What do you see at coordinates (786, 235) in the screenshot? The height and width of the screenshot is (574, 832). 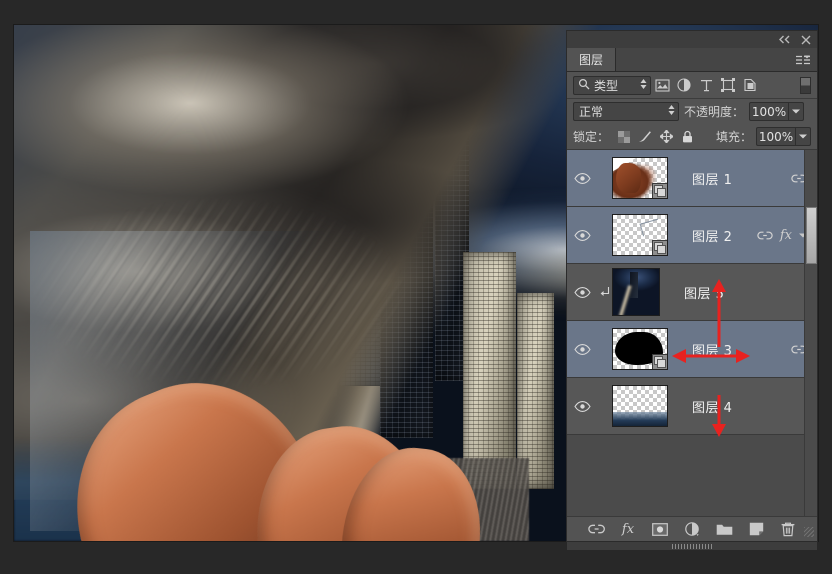 I see `layer-effects-fx-icon: fx` at bounding box center [786, 235].